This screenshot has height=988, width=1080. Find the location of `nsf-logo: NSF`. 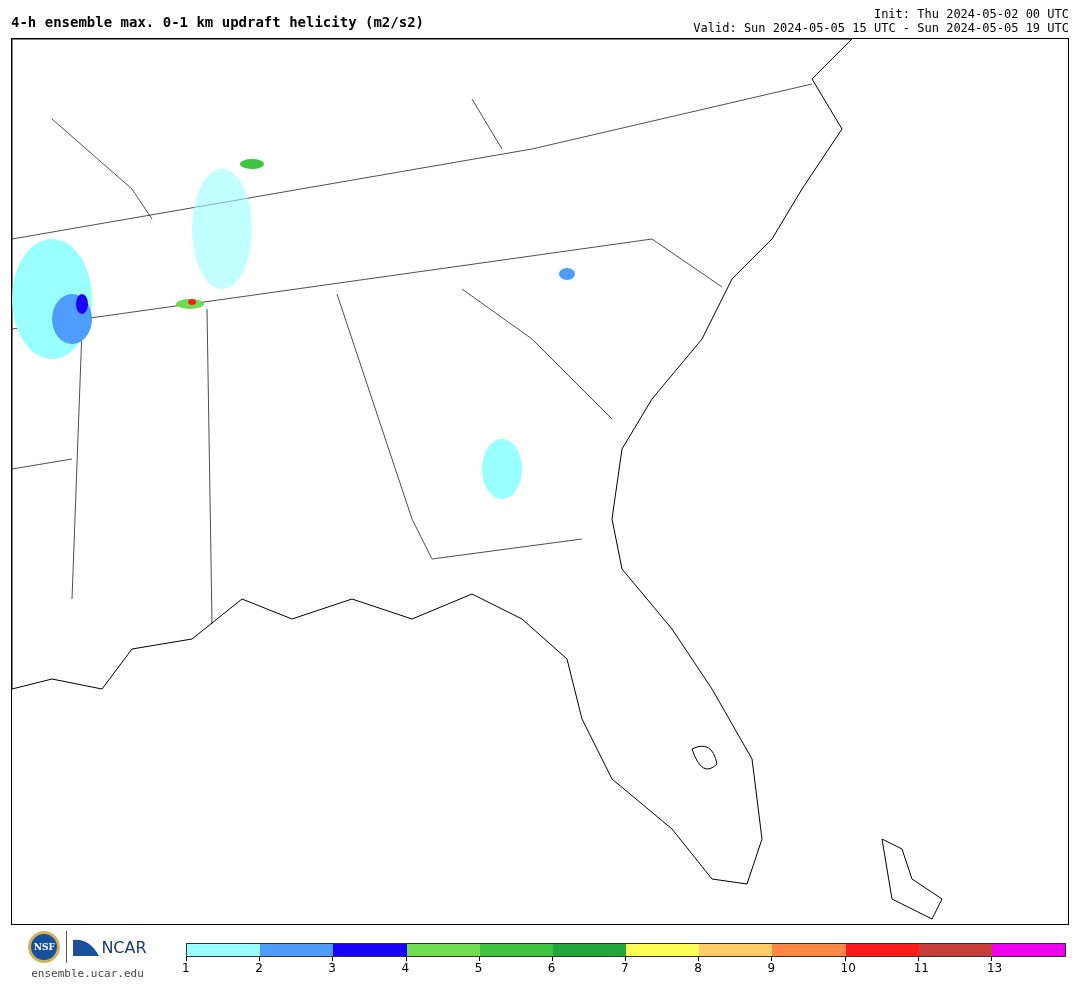

nsf-logo: NSF is located at coordinates (44, 947).